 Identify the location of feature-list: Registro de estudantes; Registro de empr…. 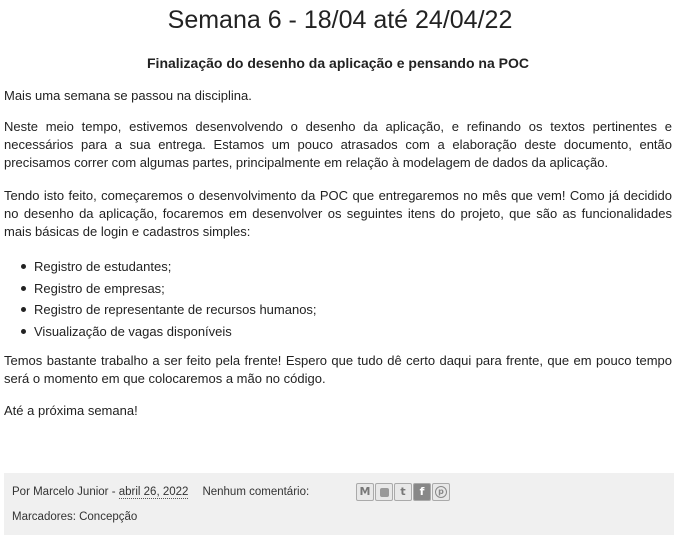
(168, 299).